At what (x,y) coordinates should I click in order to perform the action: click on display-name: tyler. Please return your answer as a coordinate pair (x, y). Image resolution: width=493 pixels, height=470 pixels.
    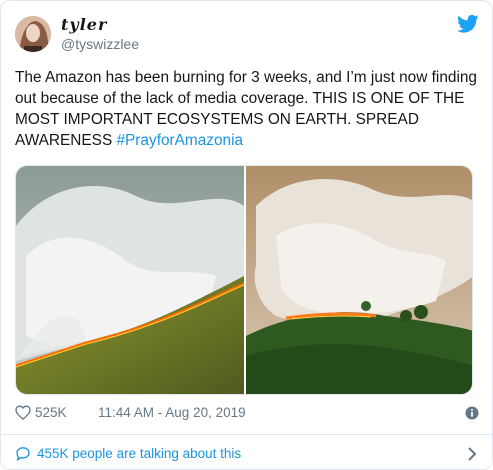
    Looking at the image, I should click on (100, 25).